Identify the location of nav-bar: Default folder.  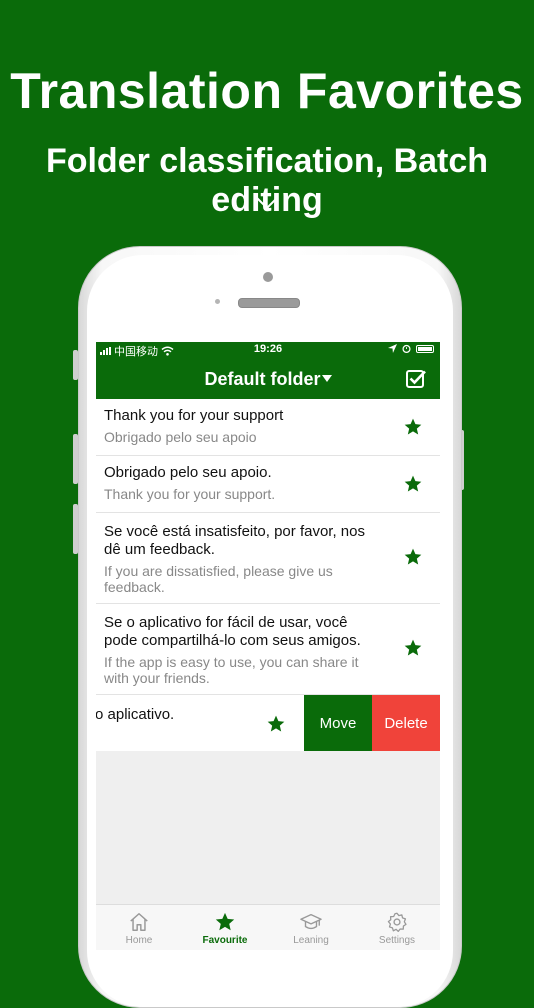
(268, 378).